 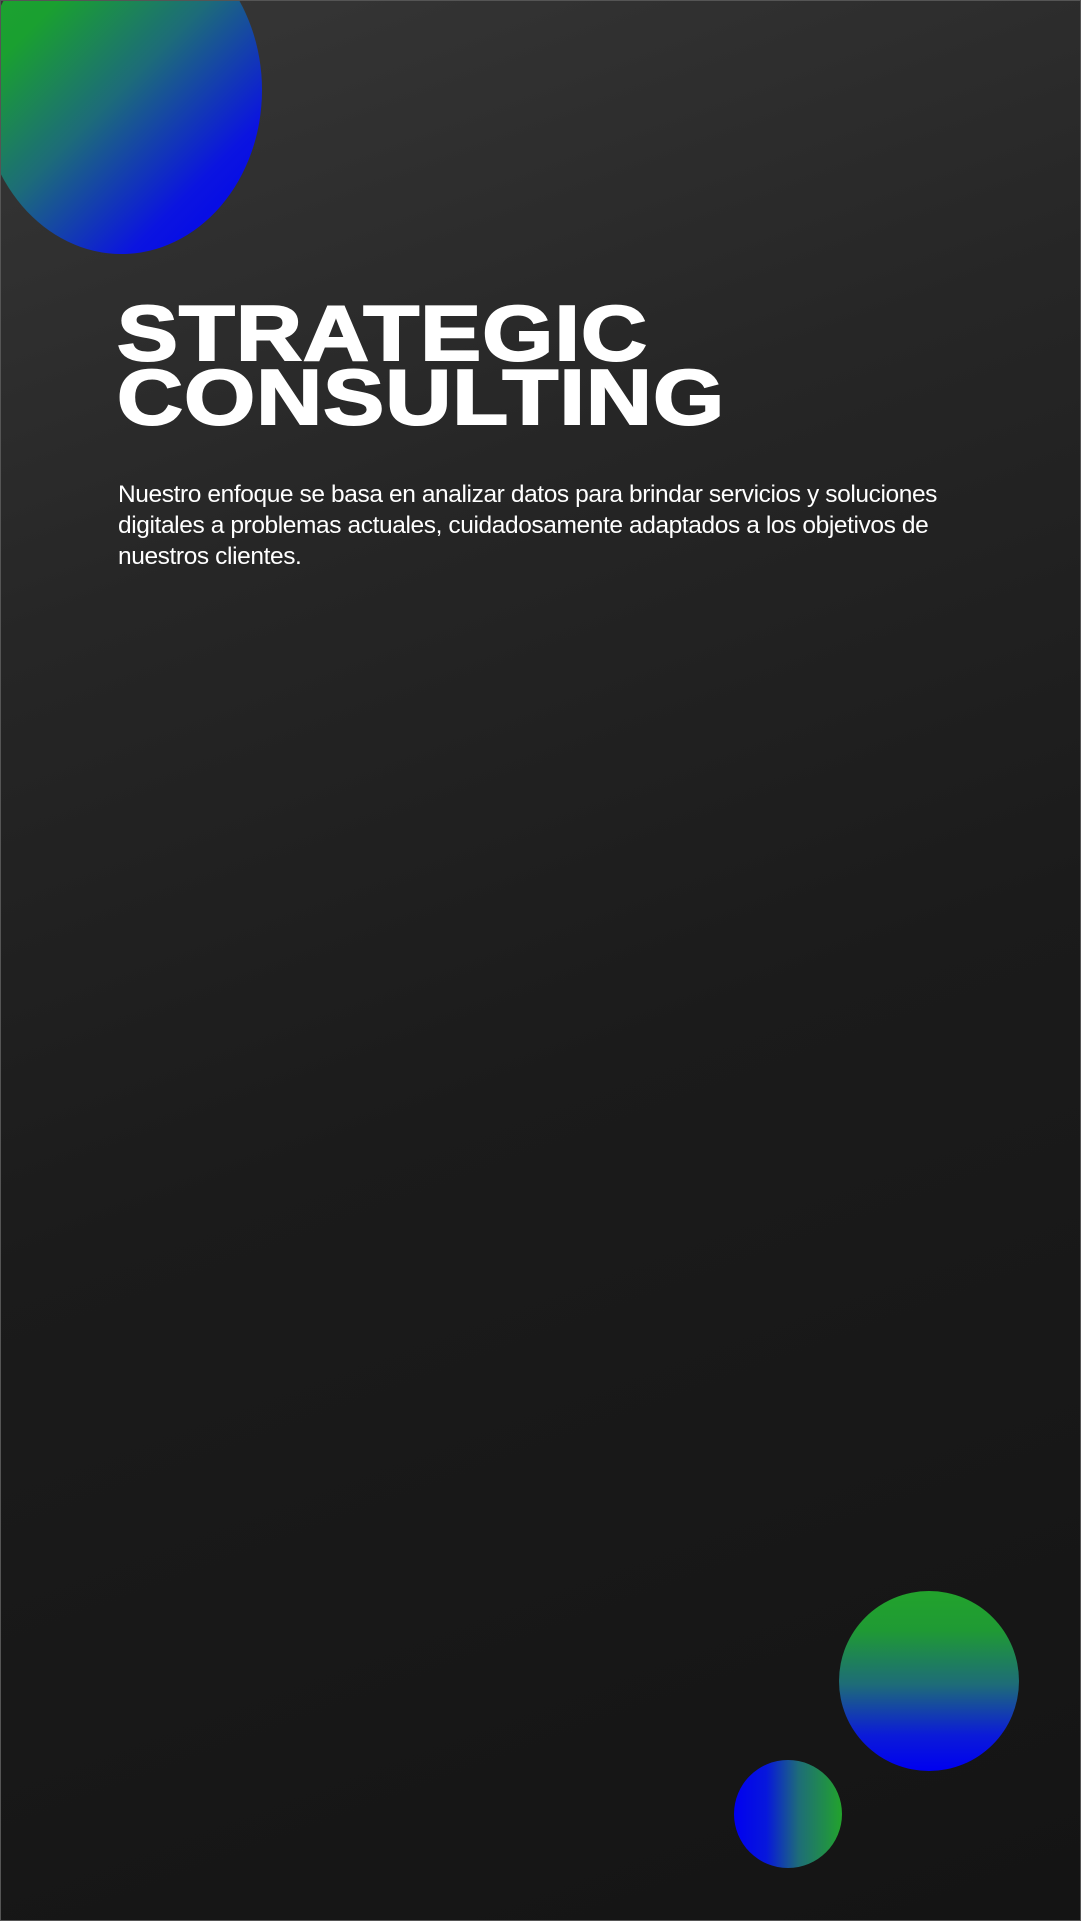 What do you see at coordinates (421, 397) in the screenshot?
I see `title-line-2: CONSULTING` at bounding box center [421, 397].